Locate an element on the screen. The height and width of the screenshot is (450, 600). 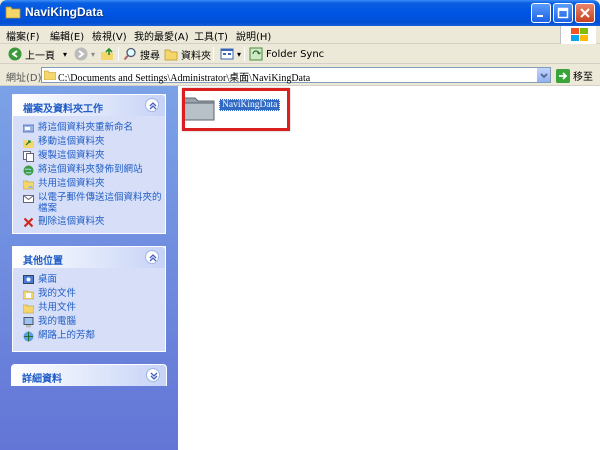
place-shared-documents: 共用文件 is located at coordinates (94, 308).